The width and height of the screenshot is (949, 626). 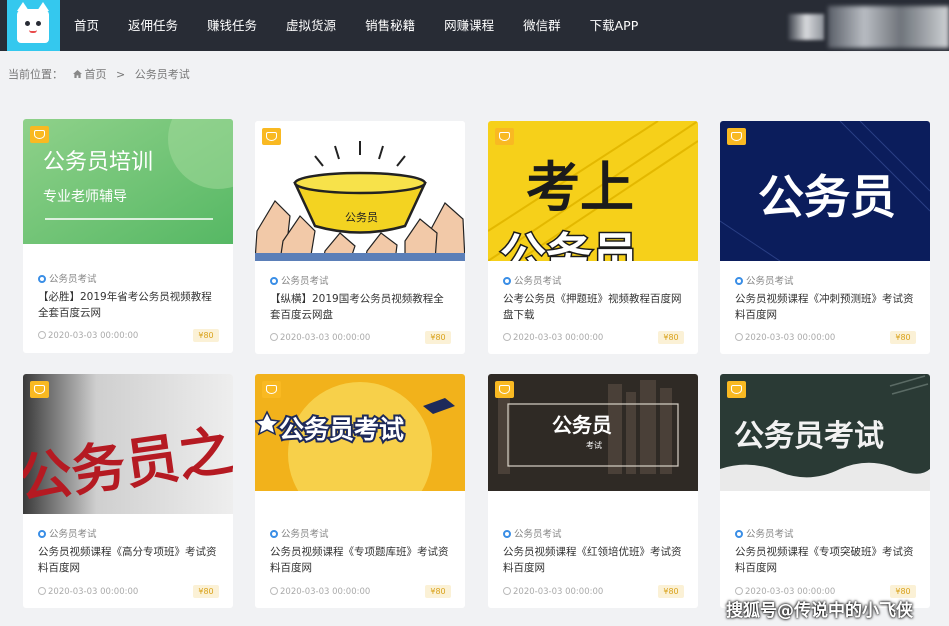 I want to click on watermark: 搜狐号@传说中的小飞侠, so click(x=819, y=611).